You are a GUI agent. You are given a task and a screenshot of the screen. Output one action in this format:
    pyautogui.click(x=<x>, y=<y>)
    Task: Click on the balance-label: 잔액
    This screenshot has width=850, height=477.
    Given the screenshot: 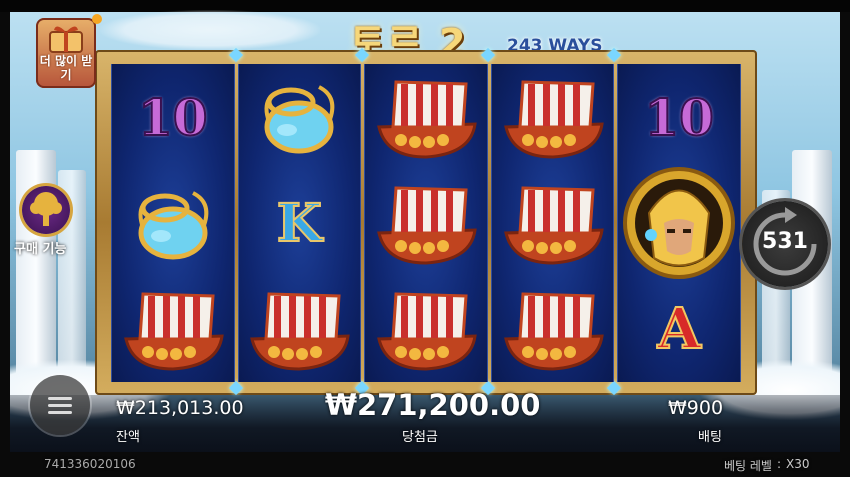 What is the action you would take?
    pyautogui.click(x=128, y=437)
    